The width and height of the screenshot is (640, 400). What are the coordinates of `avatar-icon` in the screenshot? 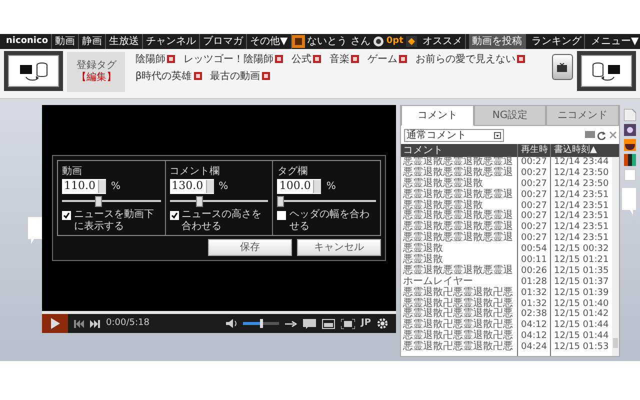 It's located at (298, 41).